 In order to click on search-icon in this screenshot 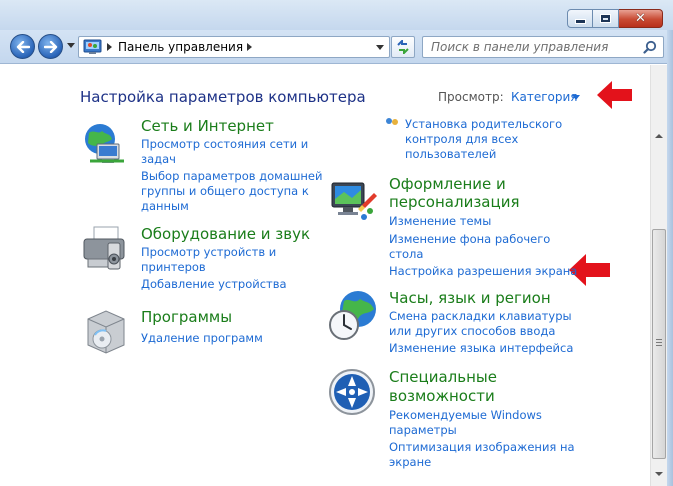, I will do `click(650, 47)`.